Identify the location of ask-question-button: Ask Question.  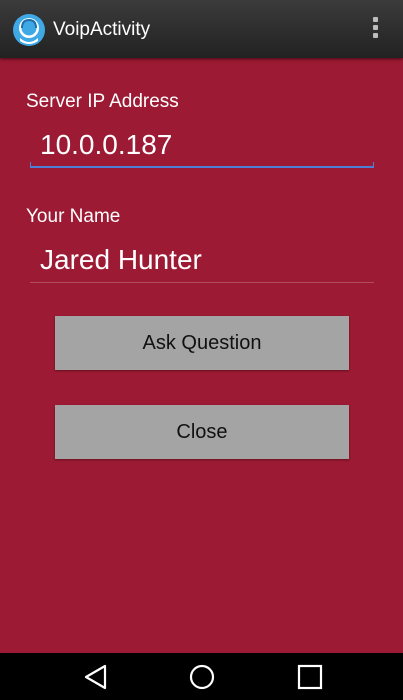
(202, 343).